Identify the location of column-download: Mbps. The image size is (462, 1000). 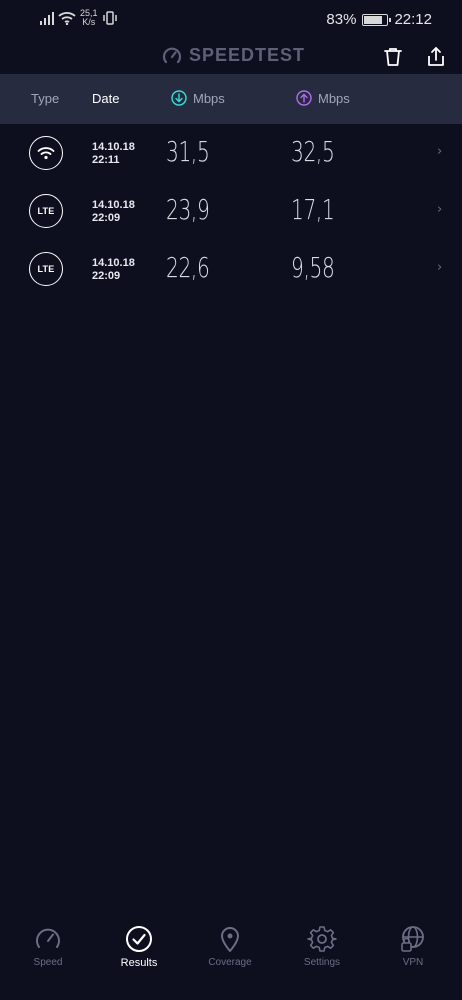
(198, 98).